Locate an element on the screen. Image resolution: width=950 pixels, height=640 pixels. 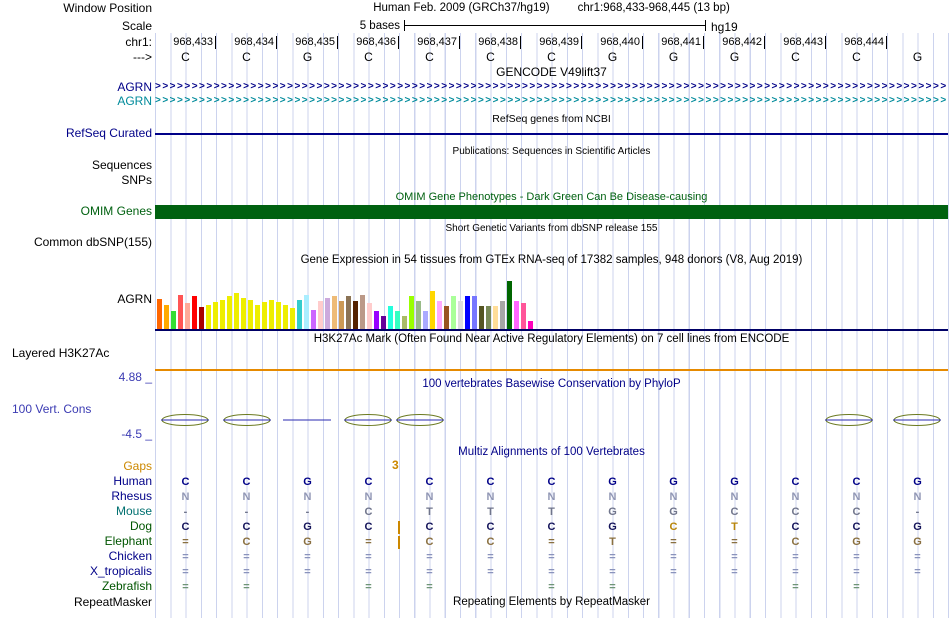
multiz-label-human: Human is located at coordinates (76, 481).